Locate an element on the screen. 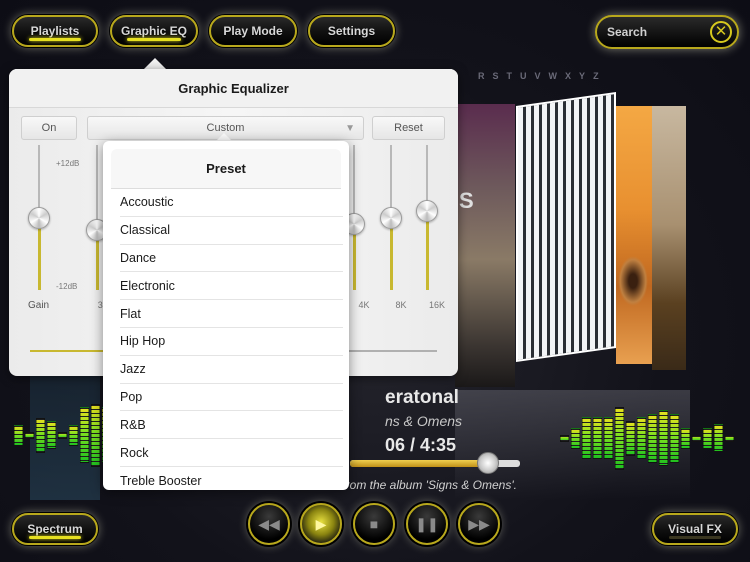 This screenshot has height=562, width=750. graphic-eq-button: Graphic EQ is located at coordinates (154, 31).